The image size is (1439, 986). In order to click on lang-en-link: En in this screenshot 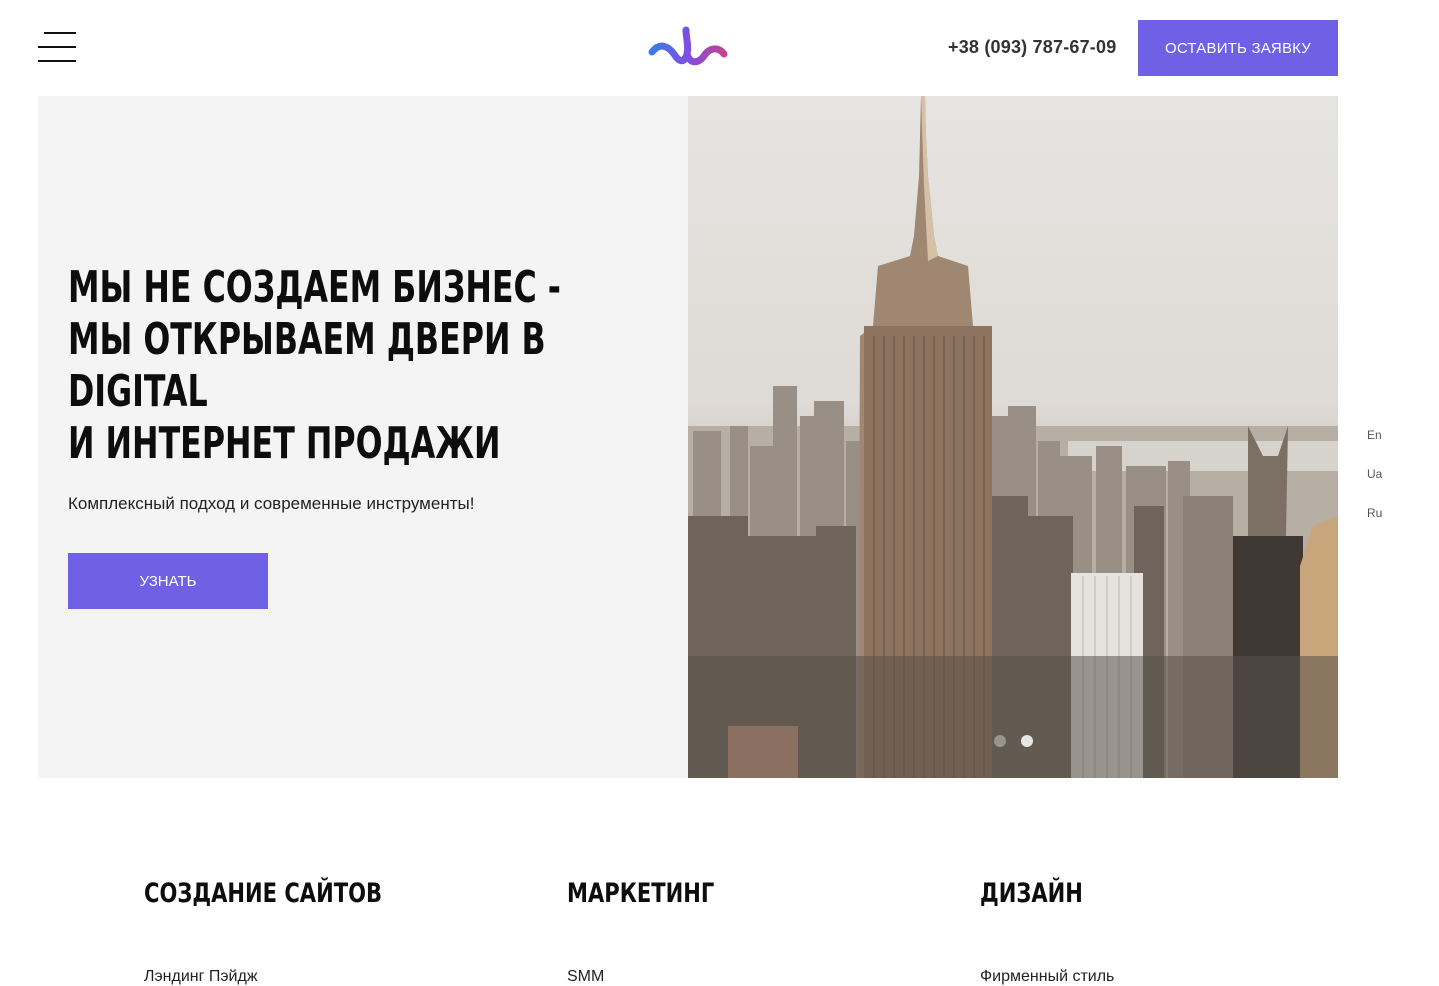, I will do `click(1374, 435)`.